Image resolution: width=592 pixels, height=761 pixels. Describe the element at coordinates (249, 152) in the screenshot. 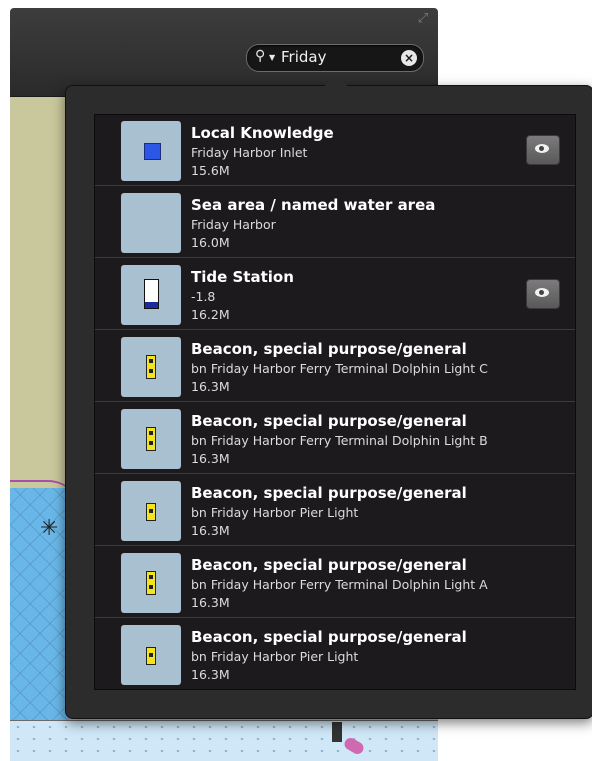

I see `result-subtitle: Friday Harbor Inlet` at that location.